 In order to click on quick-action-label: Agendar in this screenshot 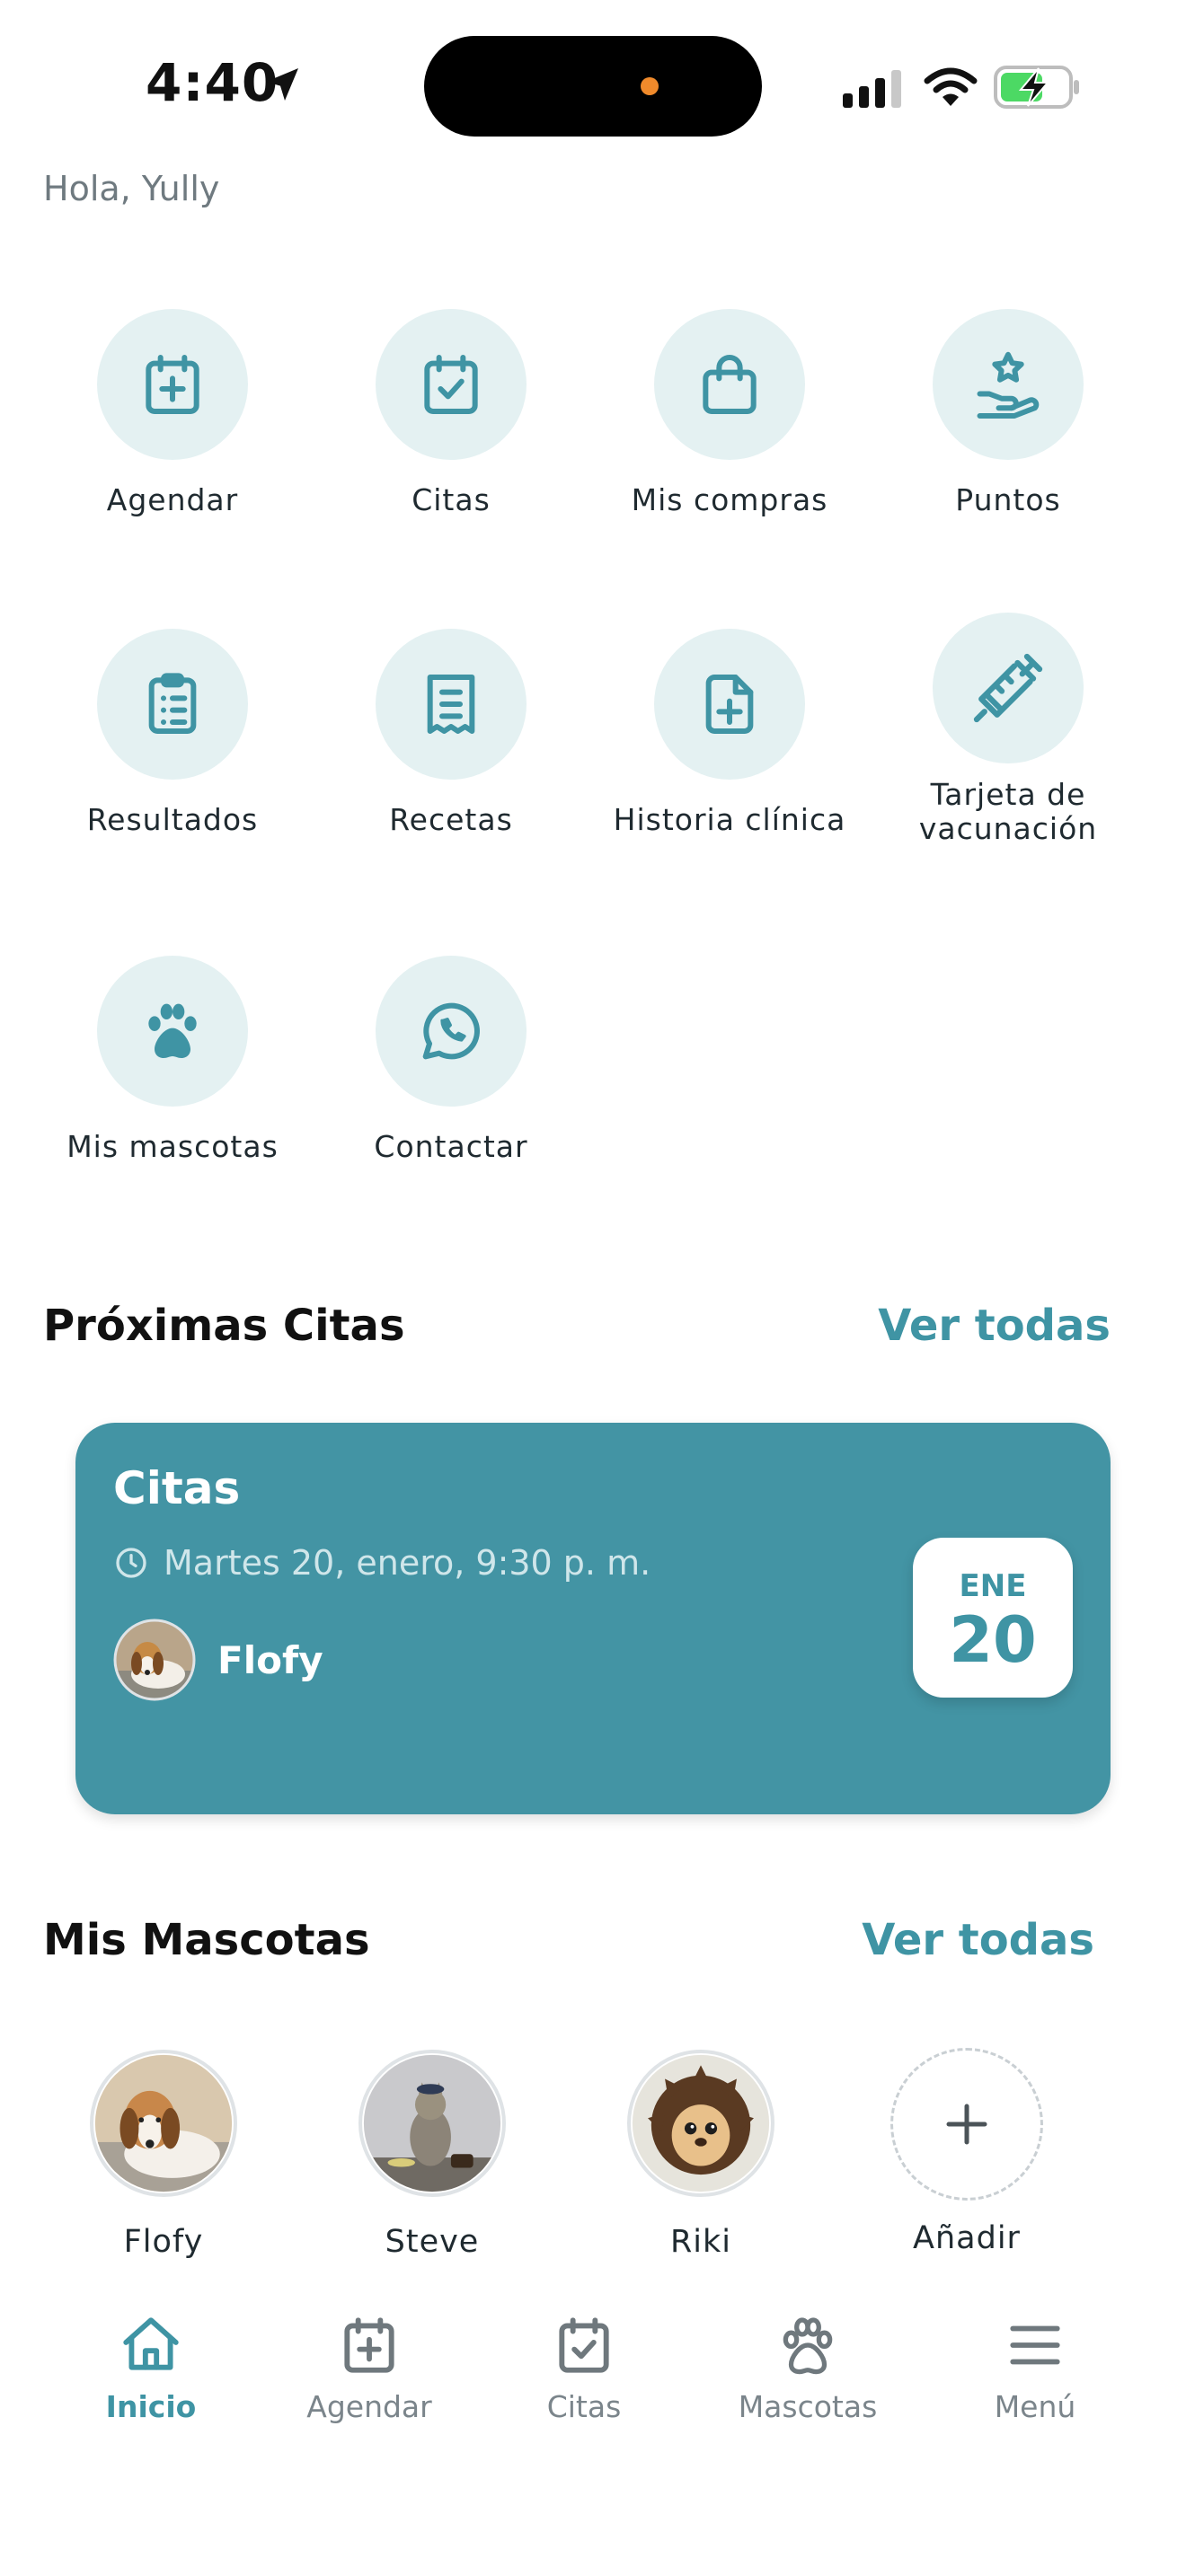, I will do `click(172, 499)`.